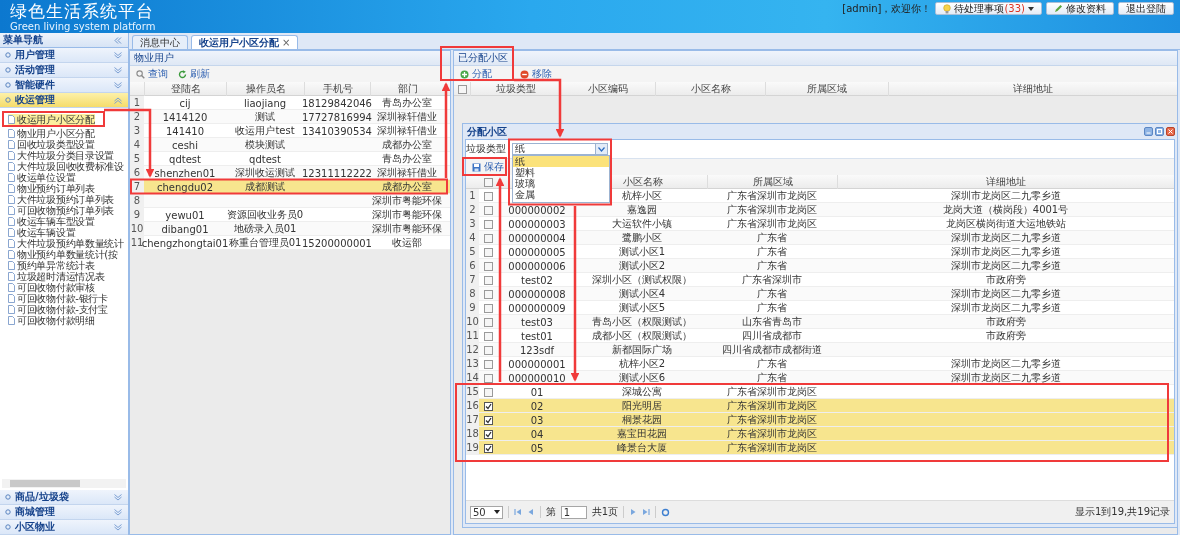 The height and width of the screenshot is (535, 1180). I want to click on table-row: 19 05 峰景台大厦 广东省深圳市龙岗区, so click(820, 448).